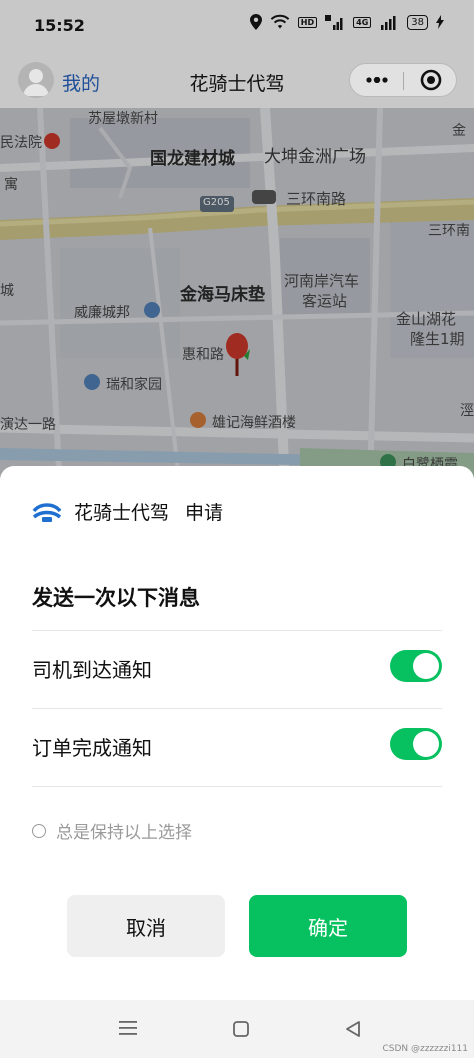 The width and height of the screenshot is (474, 1058). I want to click on location-icon, so click(255, 22).